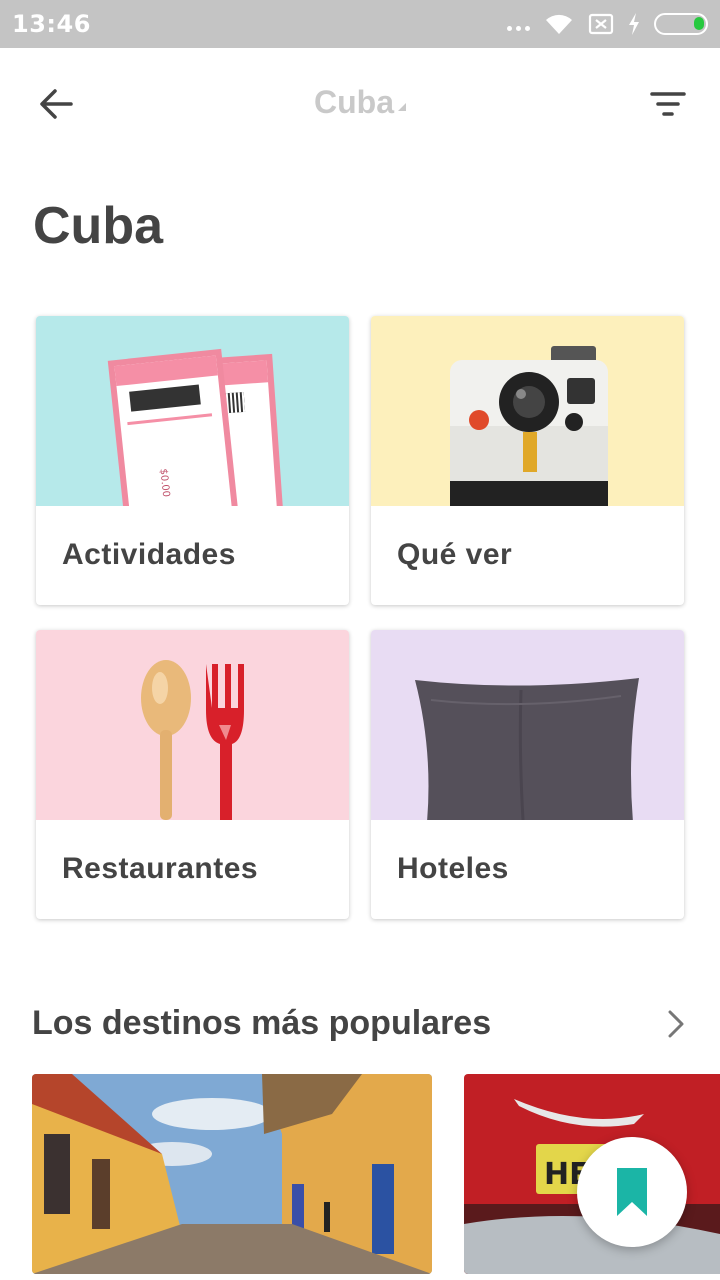 The width and height of the screenshot is (720, 1280). I want to click on section-title: Los destinos más populares, so click(262, 1023).